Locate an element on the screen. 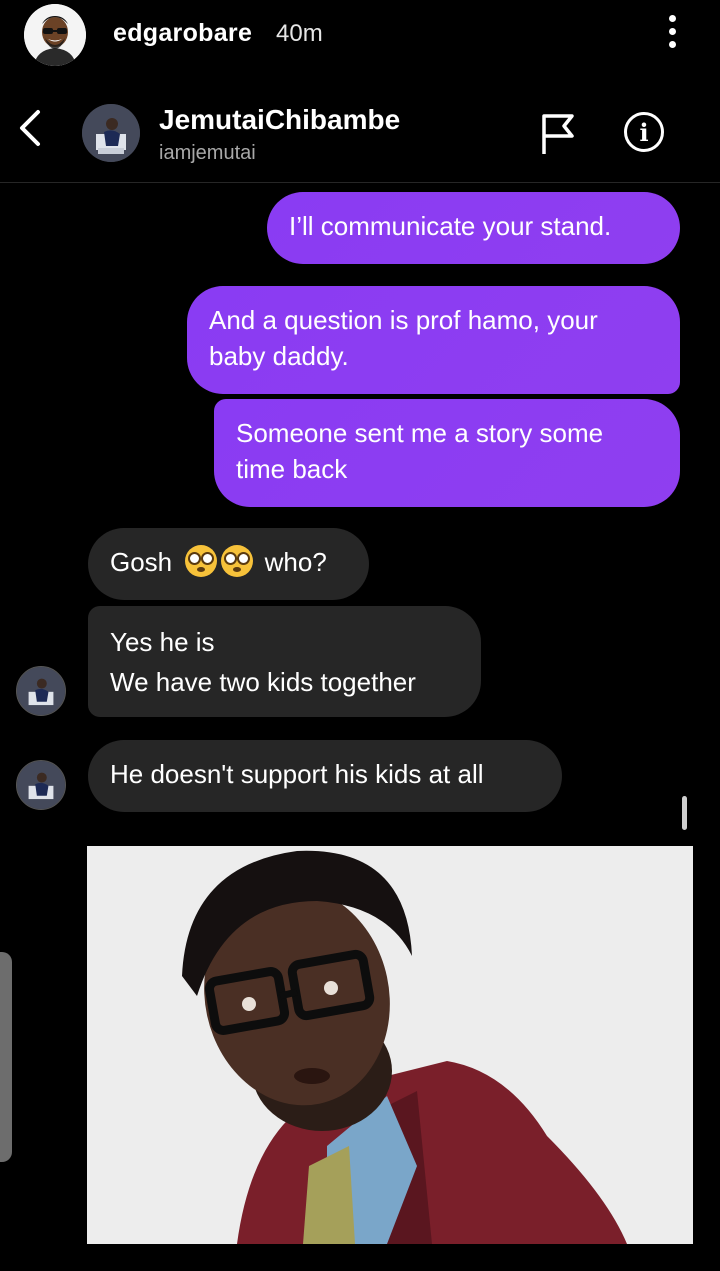 The width and height of the screenshot is (720, 1271). received-message: He doesn't support his kids at all is located at coordinates (325, 776).